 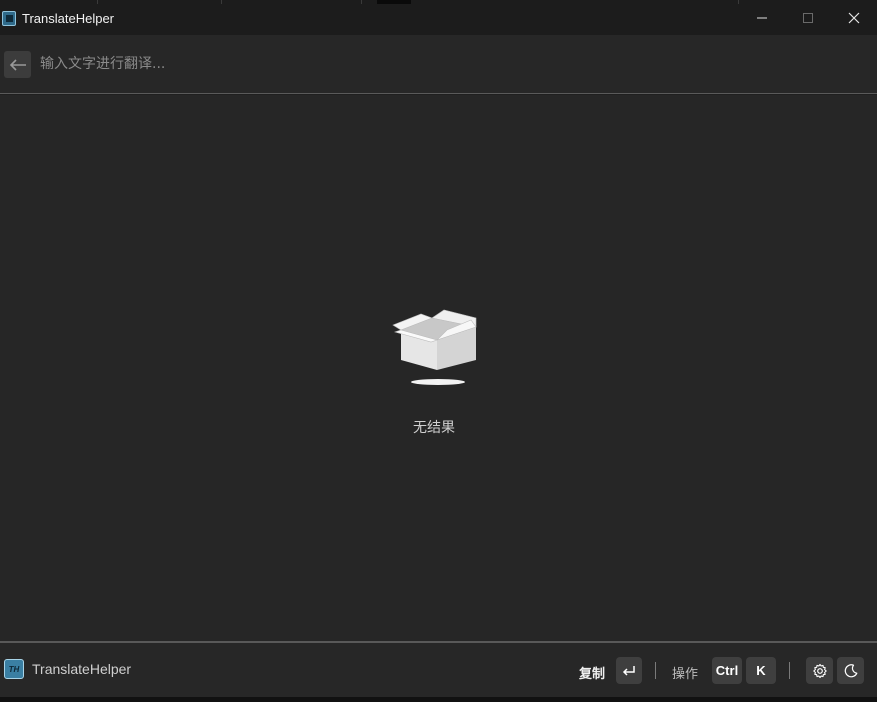 I want to click on empty-box-icon, so click(x=434, y=347).